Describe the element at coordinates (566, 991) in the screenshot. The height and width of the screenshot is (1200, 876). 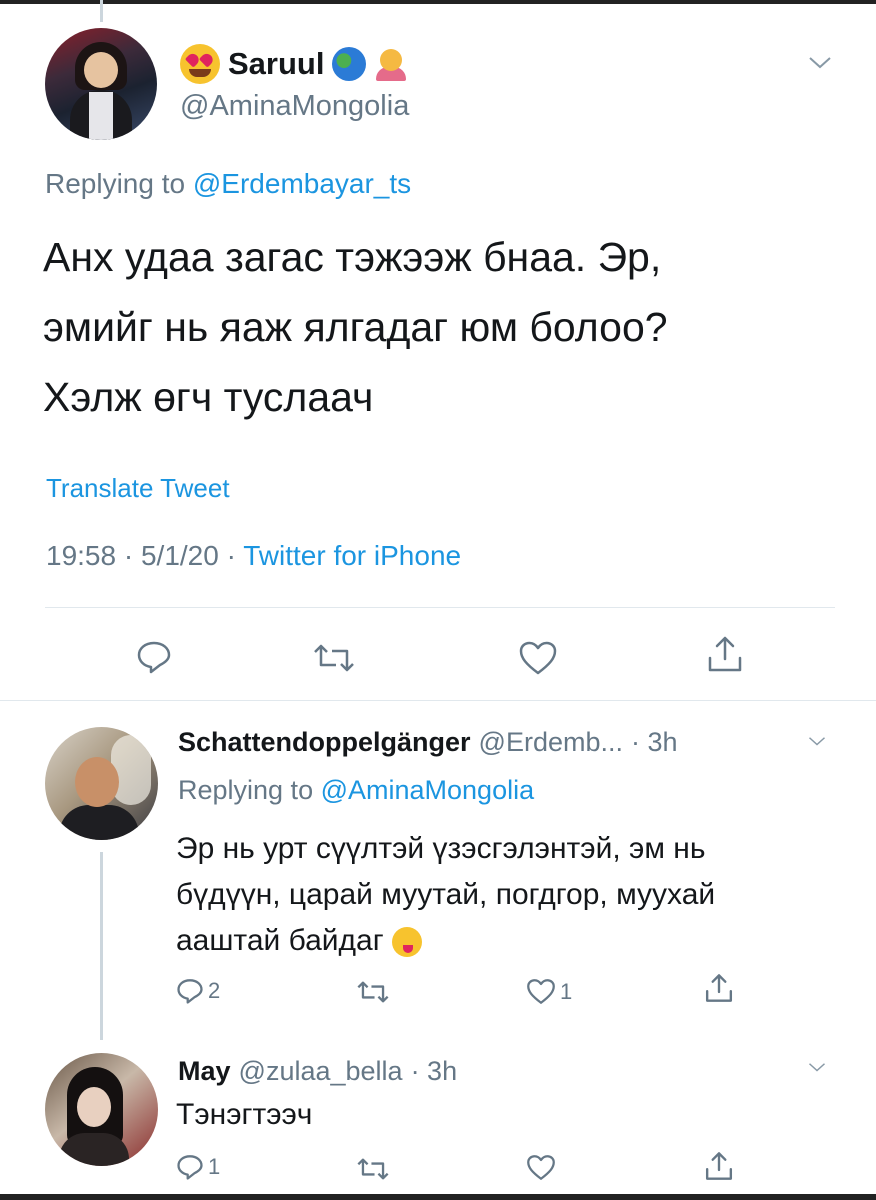
I see `like-count: 1` at that location.